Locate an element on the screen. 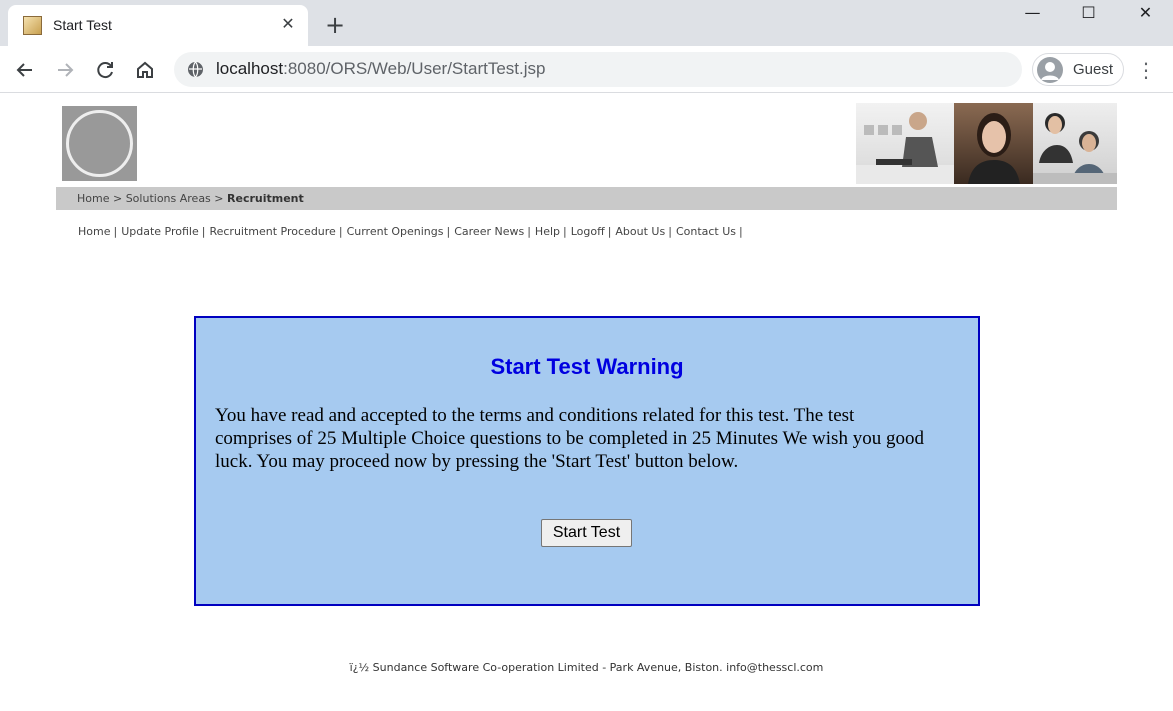 Image resolution: width=1173 pixels, height=711 pixels. window-close-icon: ✕ is located at coordinates (1145, 15).